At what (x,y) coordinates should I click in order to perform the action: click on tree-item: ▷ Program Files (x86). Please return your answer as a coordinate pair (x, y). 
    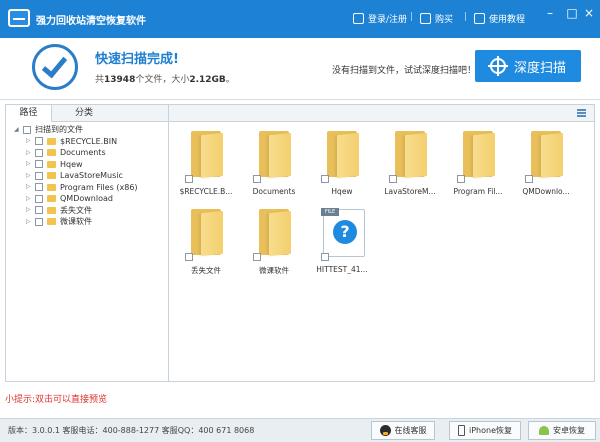
    Looking at the image, I should click on (87, 188).